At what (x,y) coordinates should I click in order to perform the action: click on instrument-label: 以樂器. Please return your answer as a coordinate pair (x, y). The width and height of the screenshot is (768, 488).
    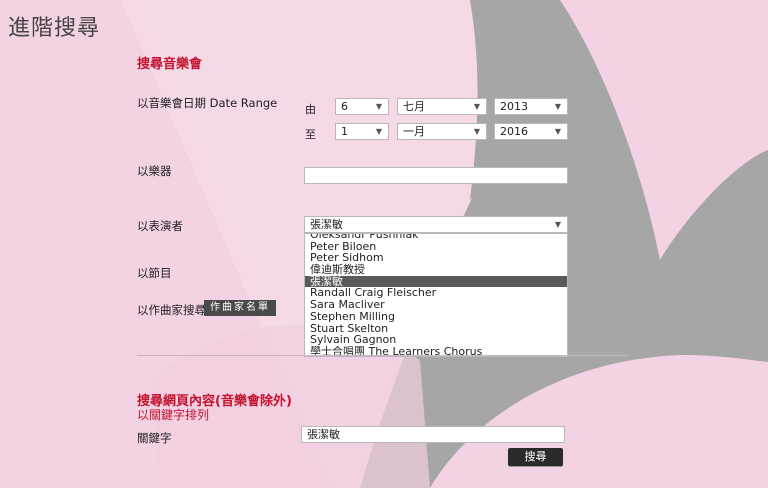
    Looking at the image, I should click on (154, 171).